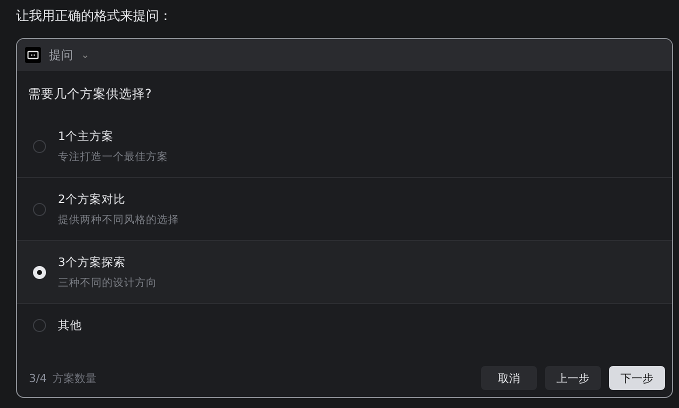 The image size is (679, 408). I want to click on option-label: 1个主方案, so click(86, 136).